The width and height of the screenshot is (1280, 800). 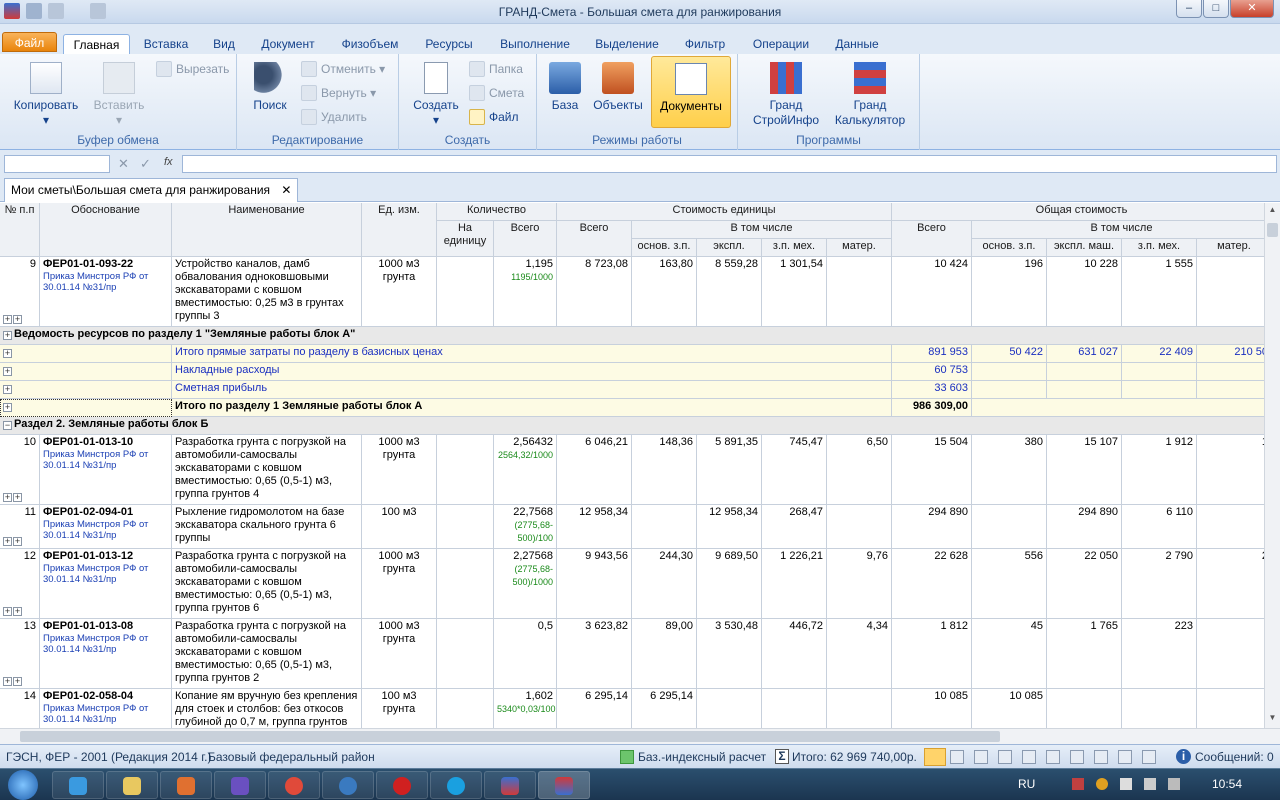 I want to click on row-uc-total: 8 723,08, so click(x=594, y=292).